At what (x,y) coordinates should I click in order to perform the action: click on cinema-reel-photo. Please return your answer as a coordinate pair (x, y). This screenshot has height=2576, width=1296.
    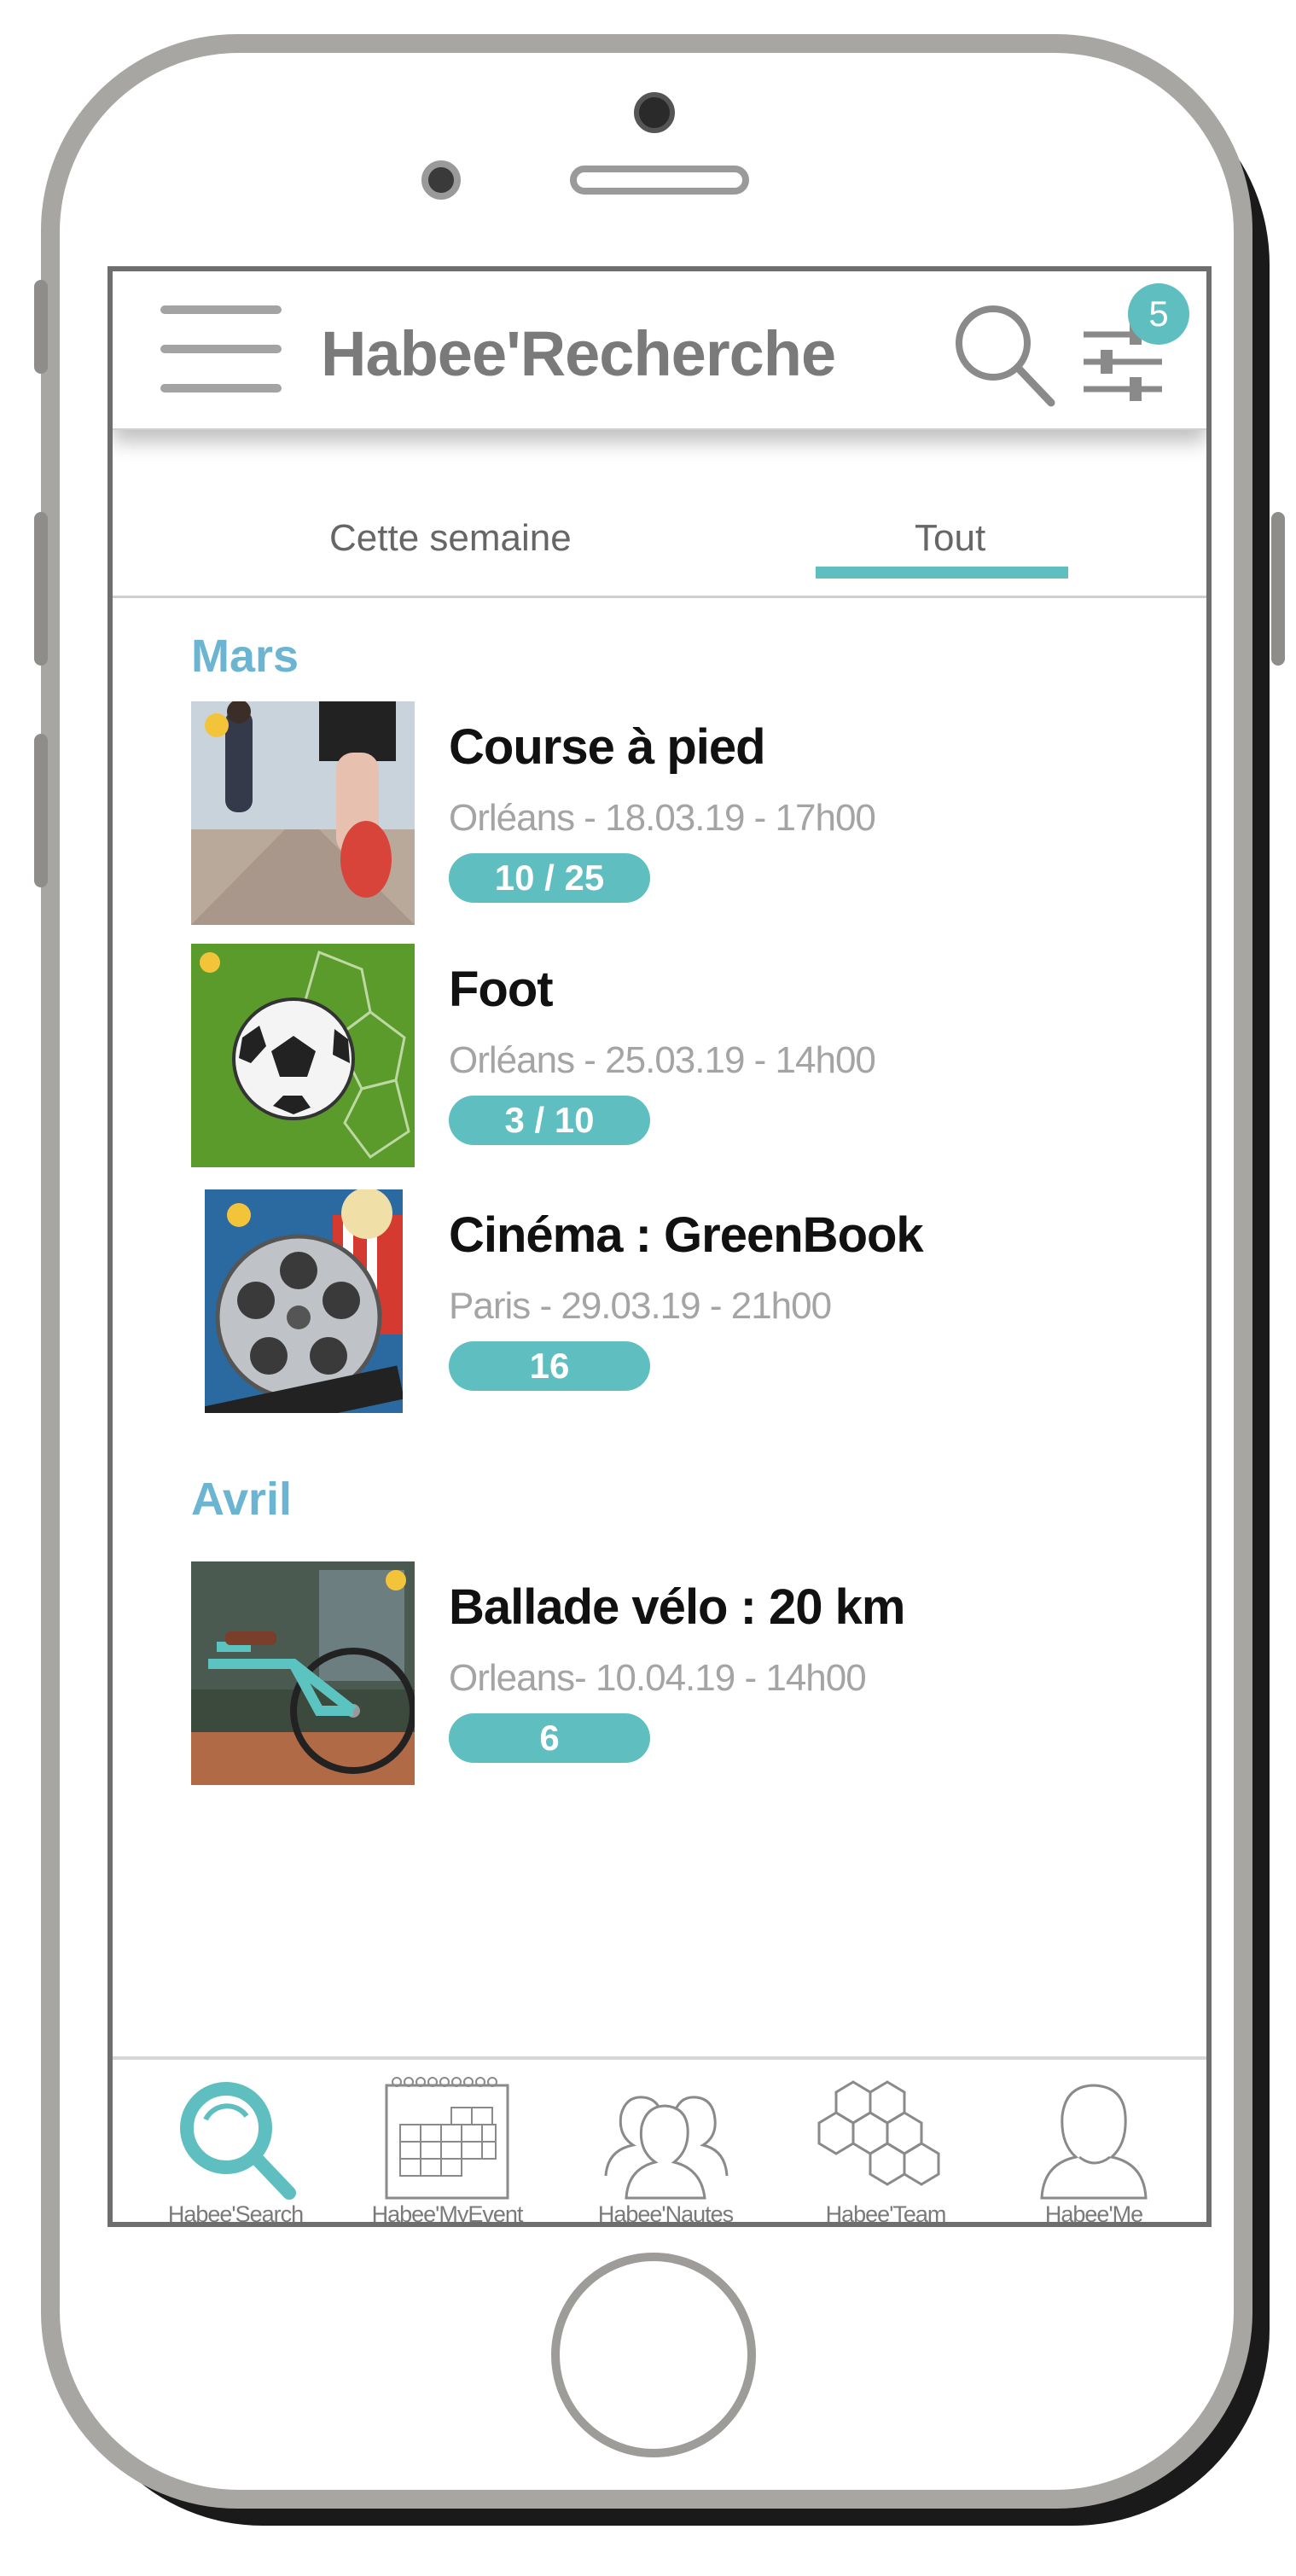
    Looking at the image, I should click on (304, 1301).